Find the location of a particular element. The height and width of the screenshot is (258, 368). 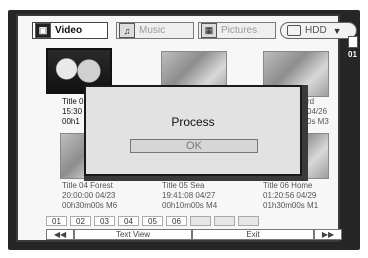

tab-label: Pictures is located at coordinates (239, 30).